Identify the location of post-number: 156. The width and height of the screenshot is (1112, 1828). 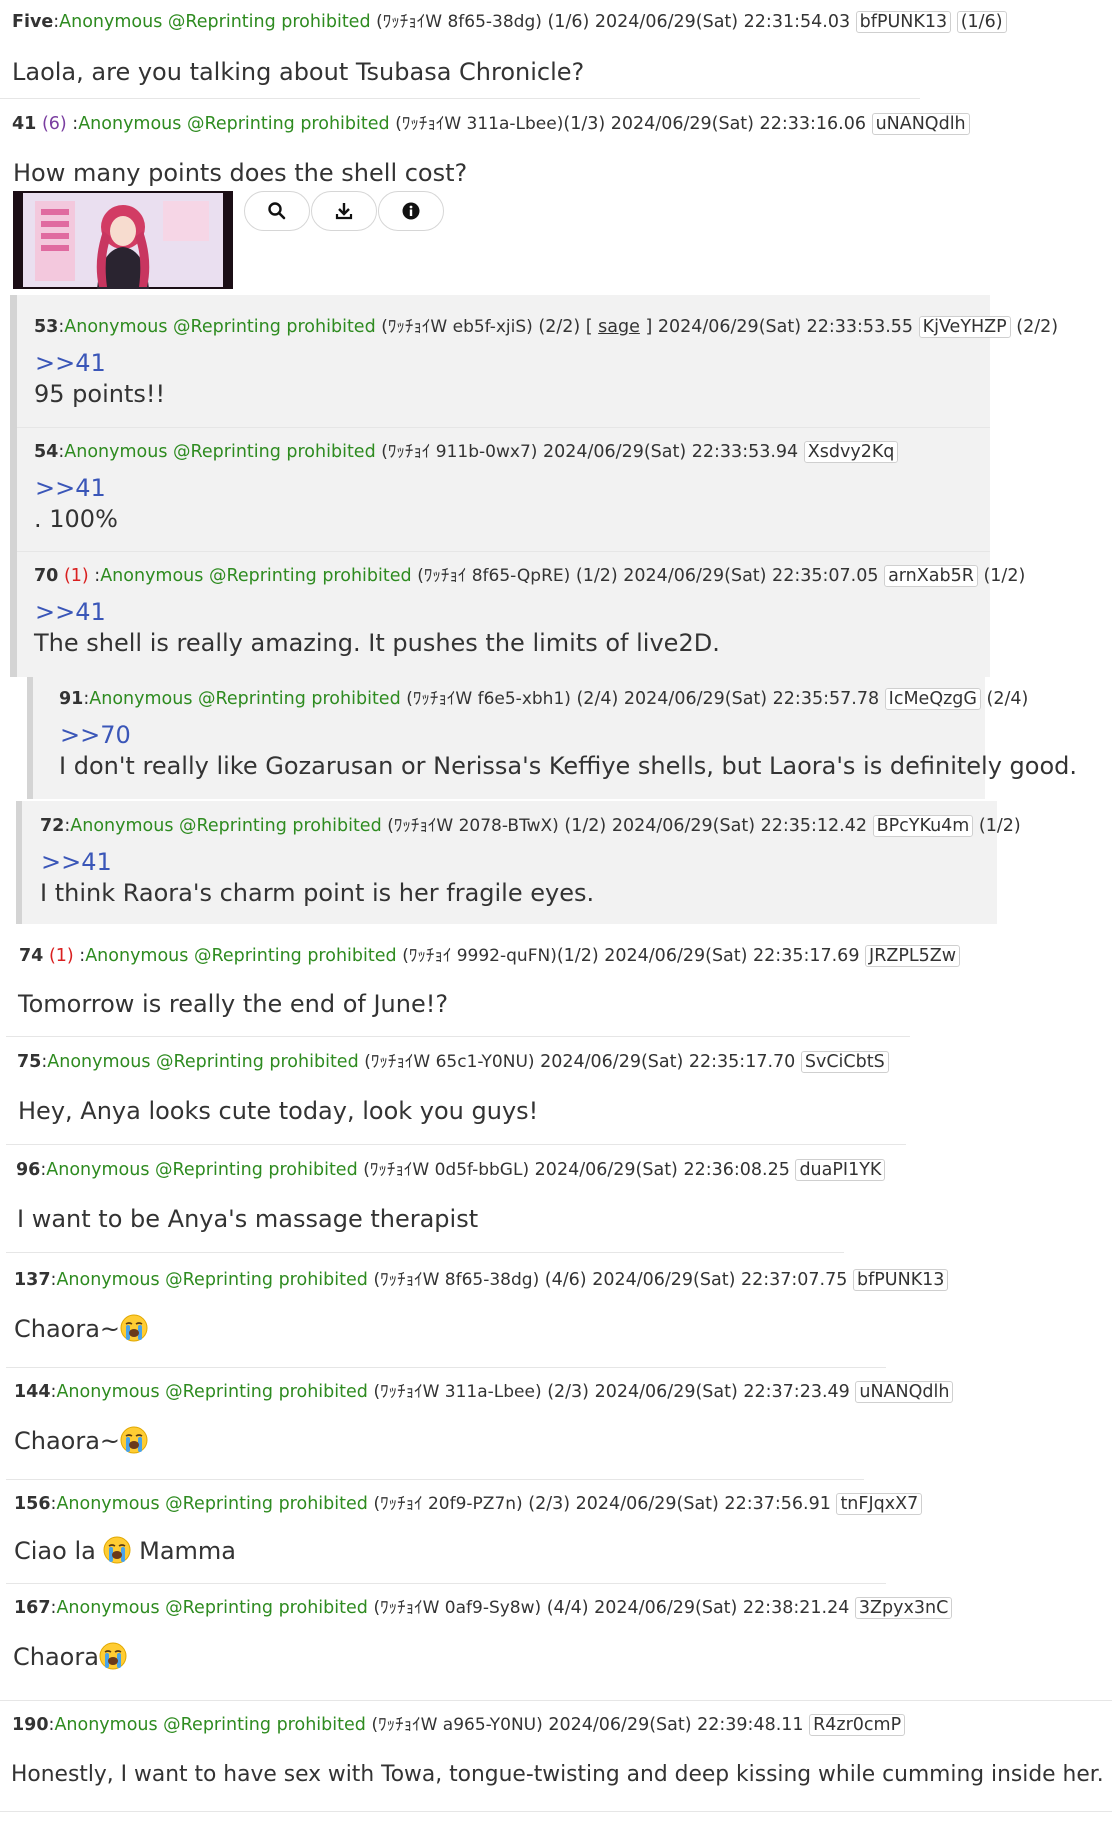
(32, 1504).